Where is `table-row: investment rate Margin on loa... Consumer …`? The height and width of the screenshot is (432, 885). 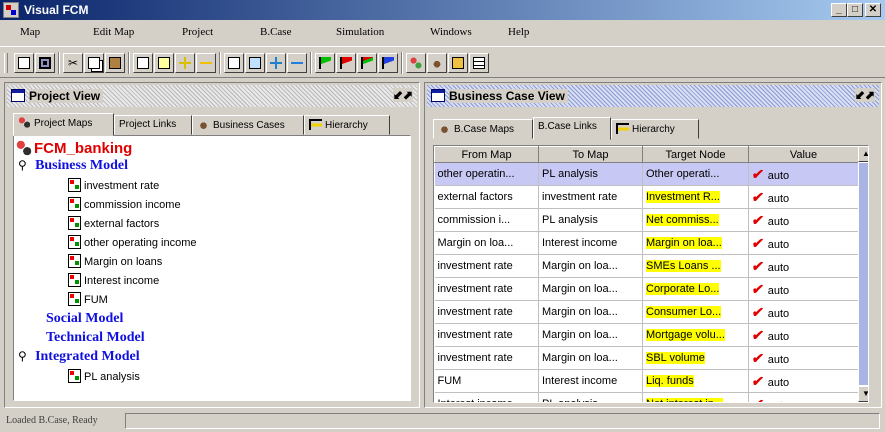
table-row: investment rate Margin on loa... Consumer … is located at coordinates (646, 312).